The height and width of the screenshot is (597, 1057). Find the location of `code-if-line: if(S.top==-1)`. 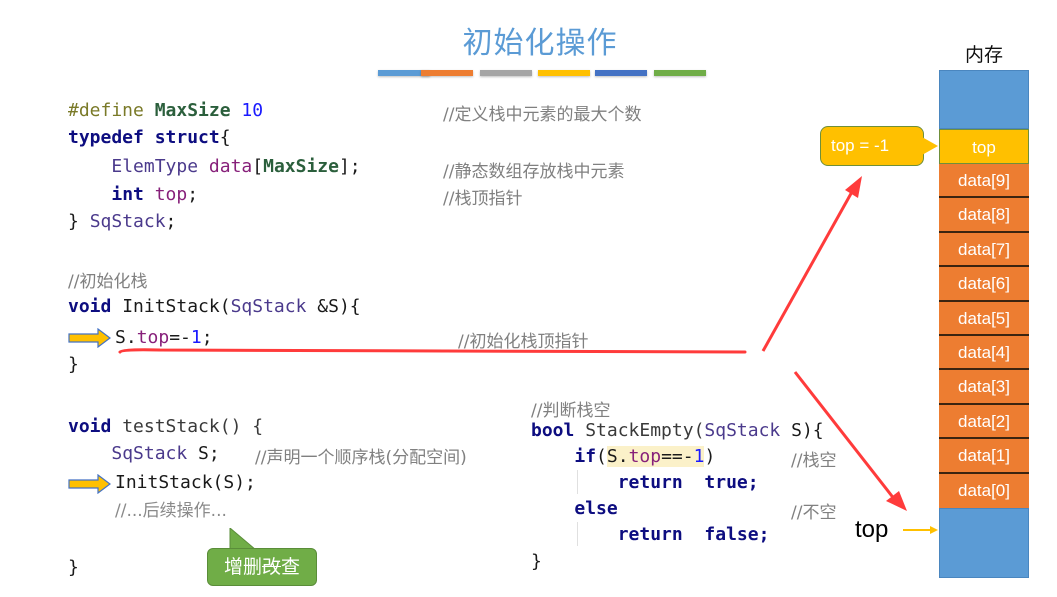

code-if-line: if(S.top==-1) is located at coordinates (623, 457).